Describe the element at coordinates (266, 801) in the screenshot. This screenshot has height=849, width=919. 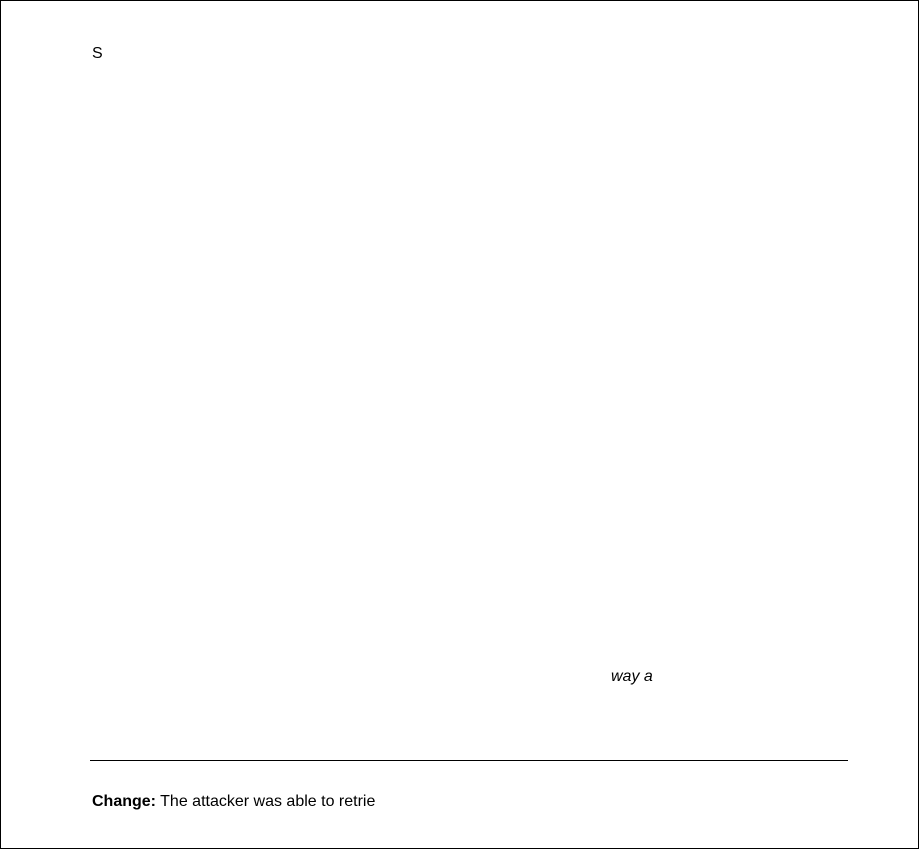
I see `change-text: The attacker was able to retrie` at that location.